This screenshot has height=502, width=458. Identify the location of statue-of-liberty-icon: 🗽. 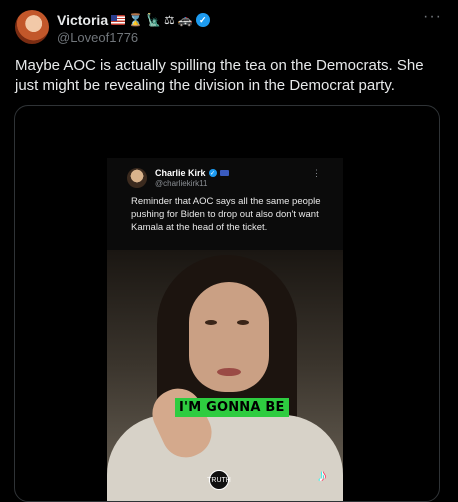
(154, 20).